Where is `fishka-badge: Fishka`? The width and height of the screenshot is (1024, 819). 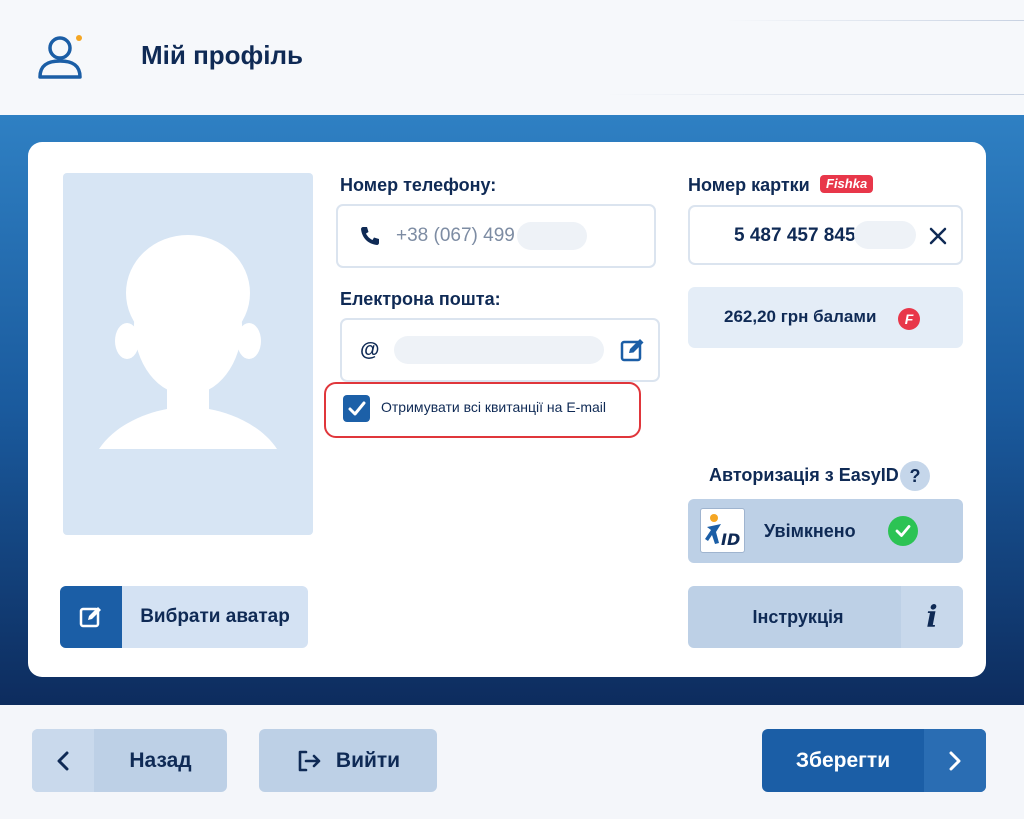 fishka-badge: Fishka is located at coordinates (847, 184).